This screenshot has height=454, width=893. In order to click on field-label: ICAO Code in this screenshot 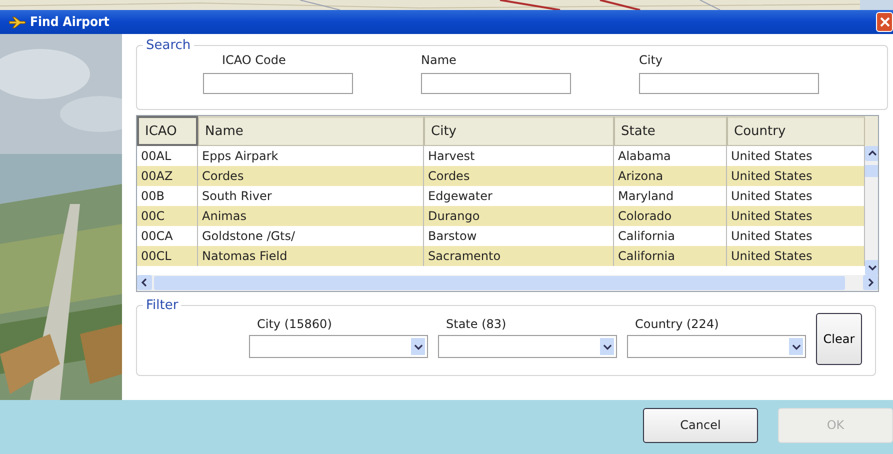, I will do `click(254, 60)`.